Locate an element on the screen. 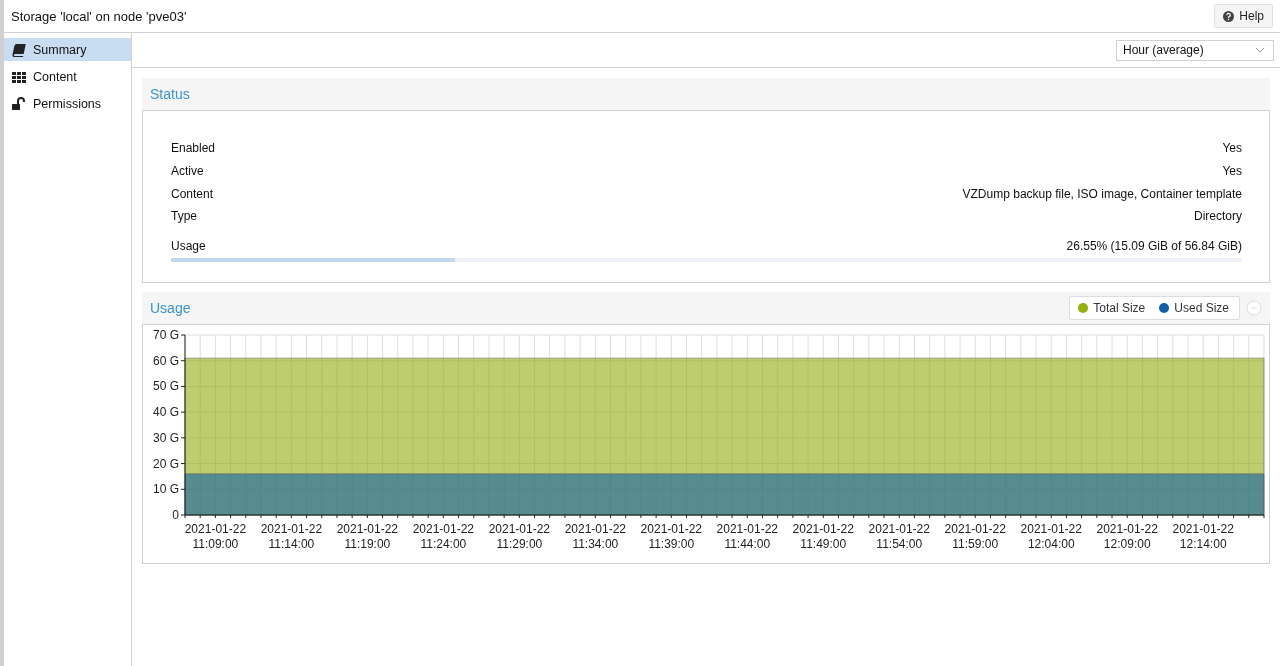 This screenshot has width=1280, height=666. x-tick-label: 2021-01-22 11:34:00 is located at coordinates (595, 536).